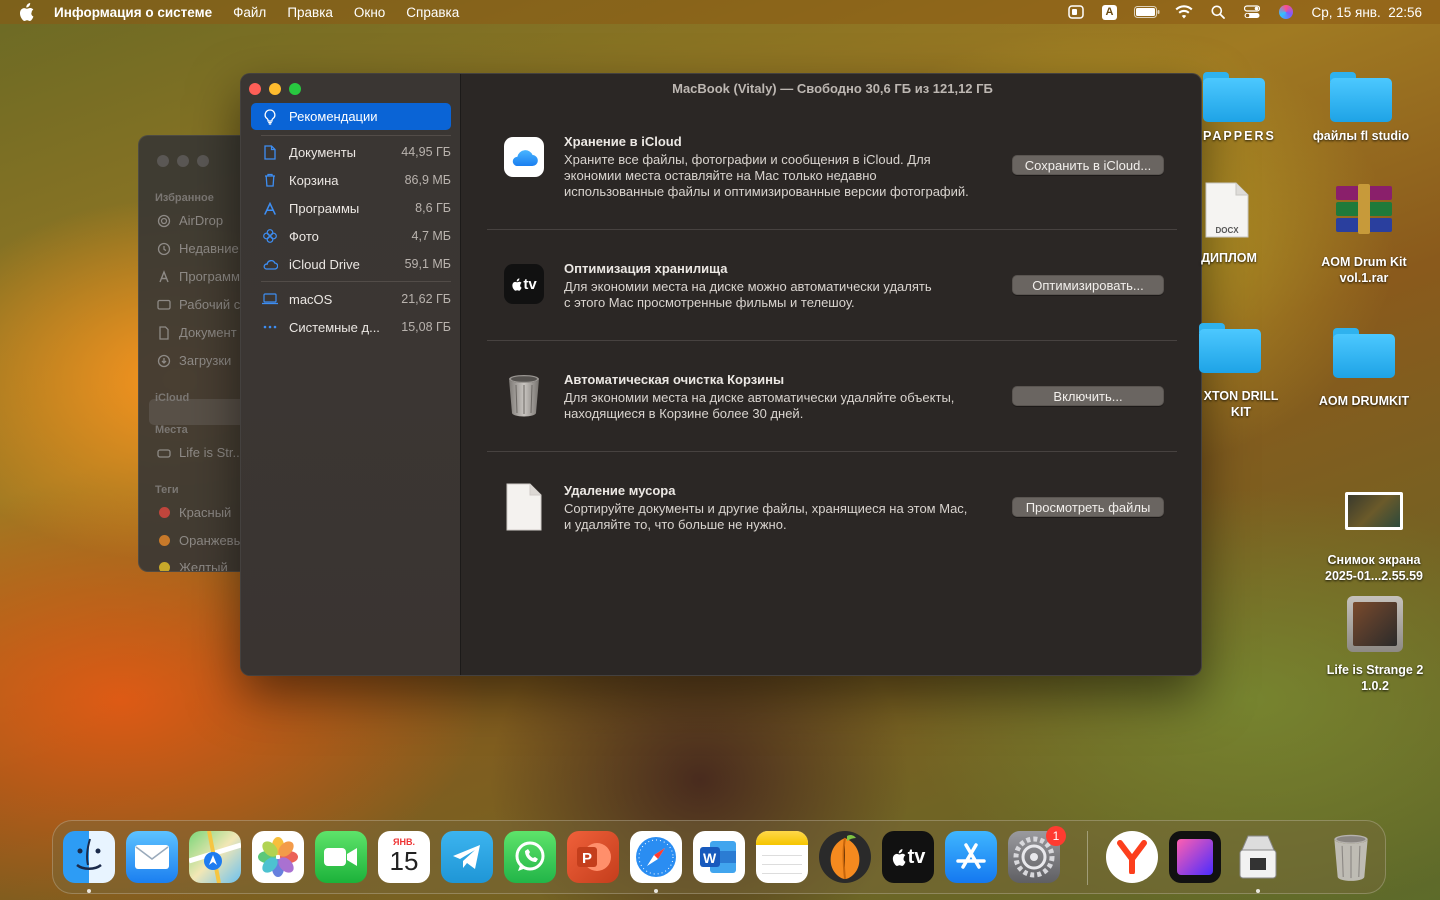 This screenshot has height=900, width=1440. Describe the element at coordinates (275, 89) in the screenshot. I see `minimize-button` at that location.